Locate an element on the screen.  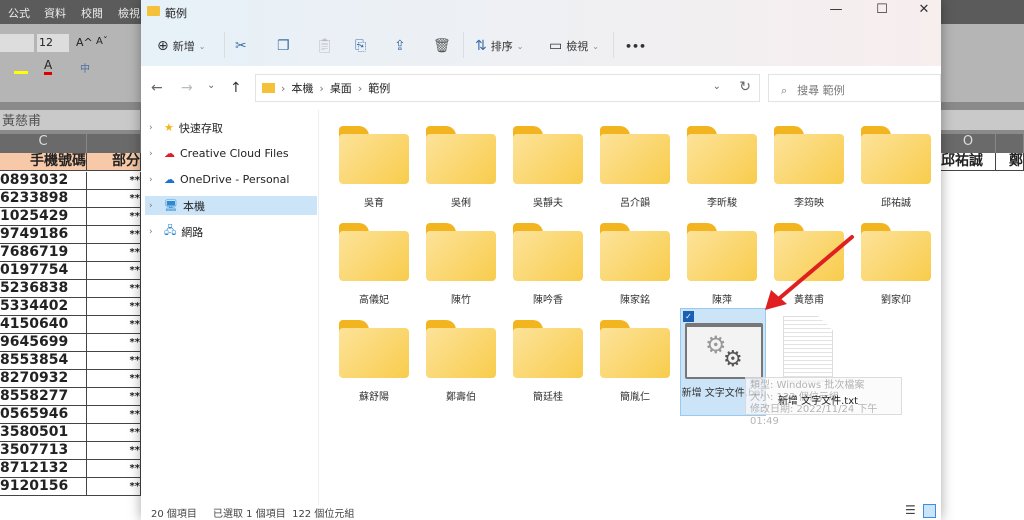
folder-item: 高儀妃 is located at coordinates (372, 271).